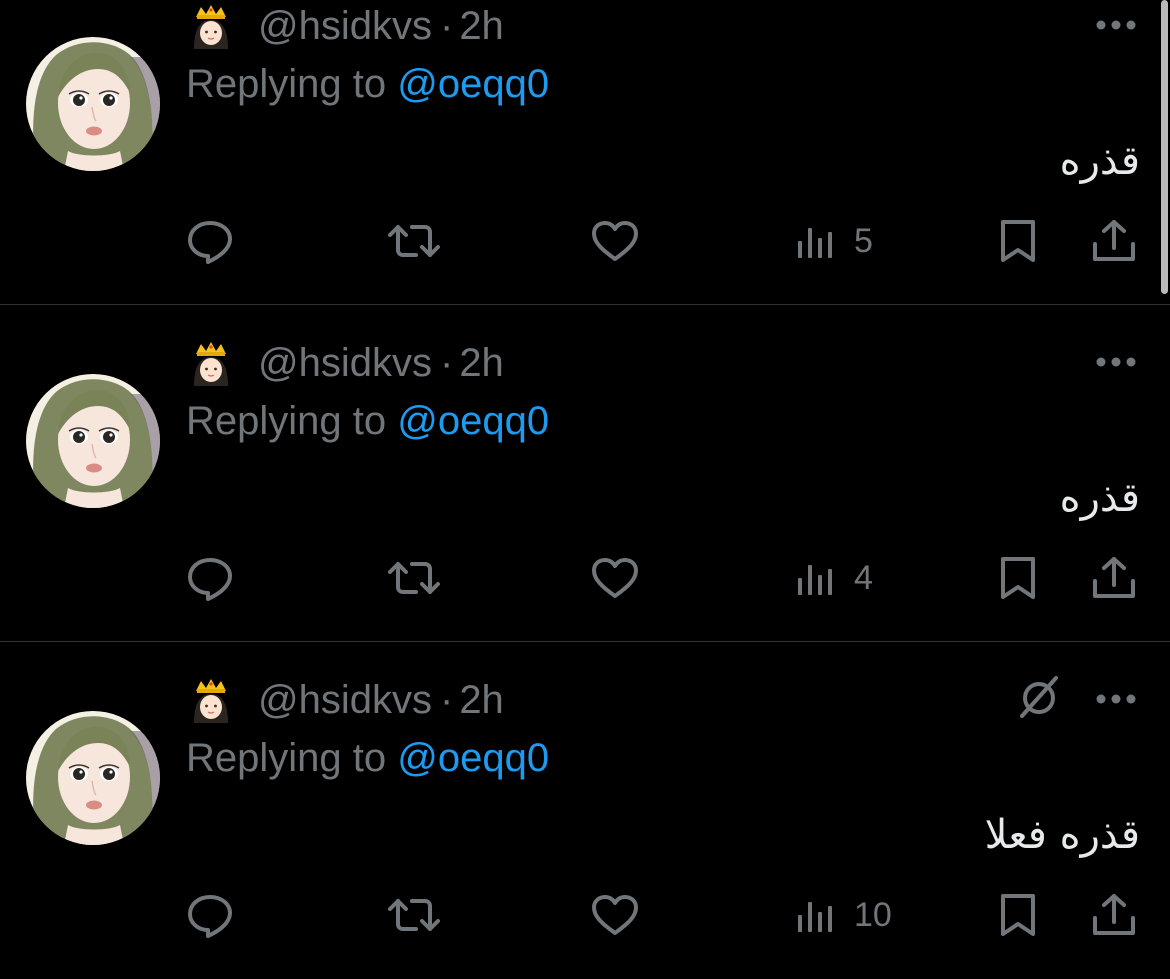  Describe the element at coordinates (585, 915) in the screenshot. I see `tweet-actions: 10` at that location.